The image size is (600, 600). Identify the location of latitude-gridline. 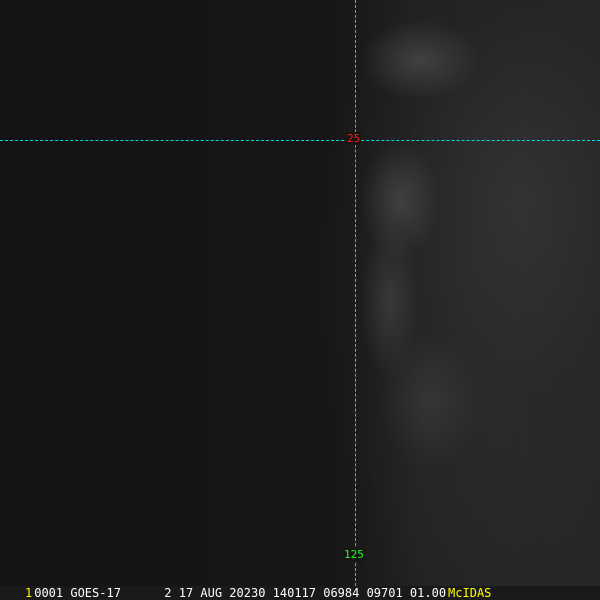
(300, 140).